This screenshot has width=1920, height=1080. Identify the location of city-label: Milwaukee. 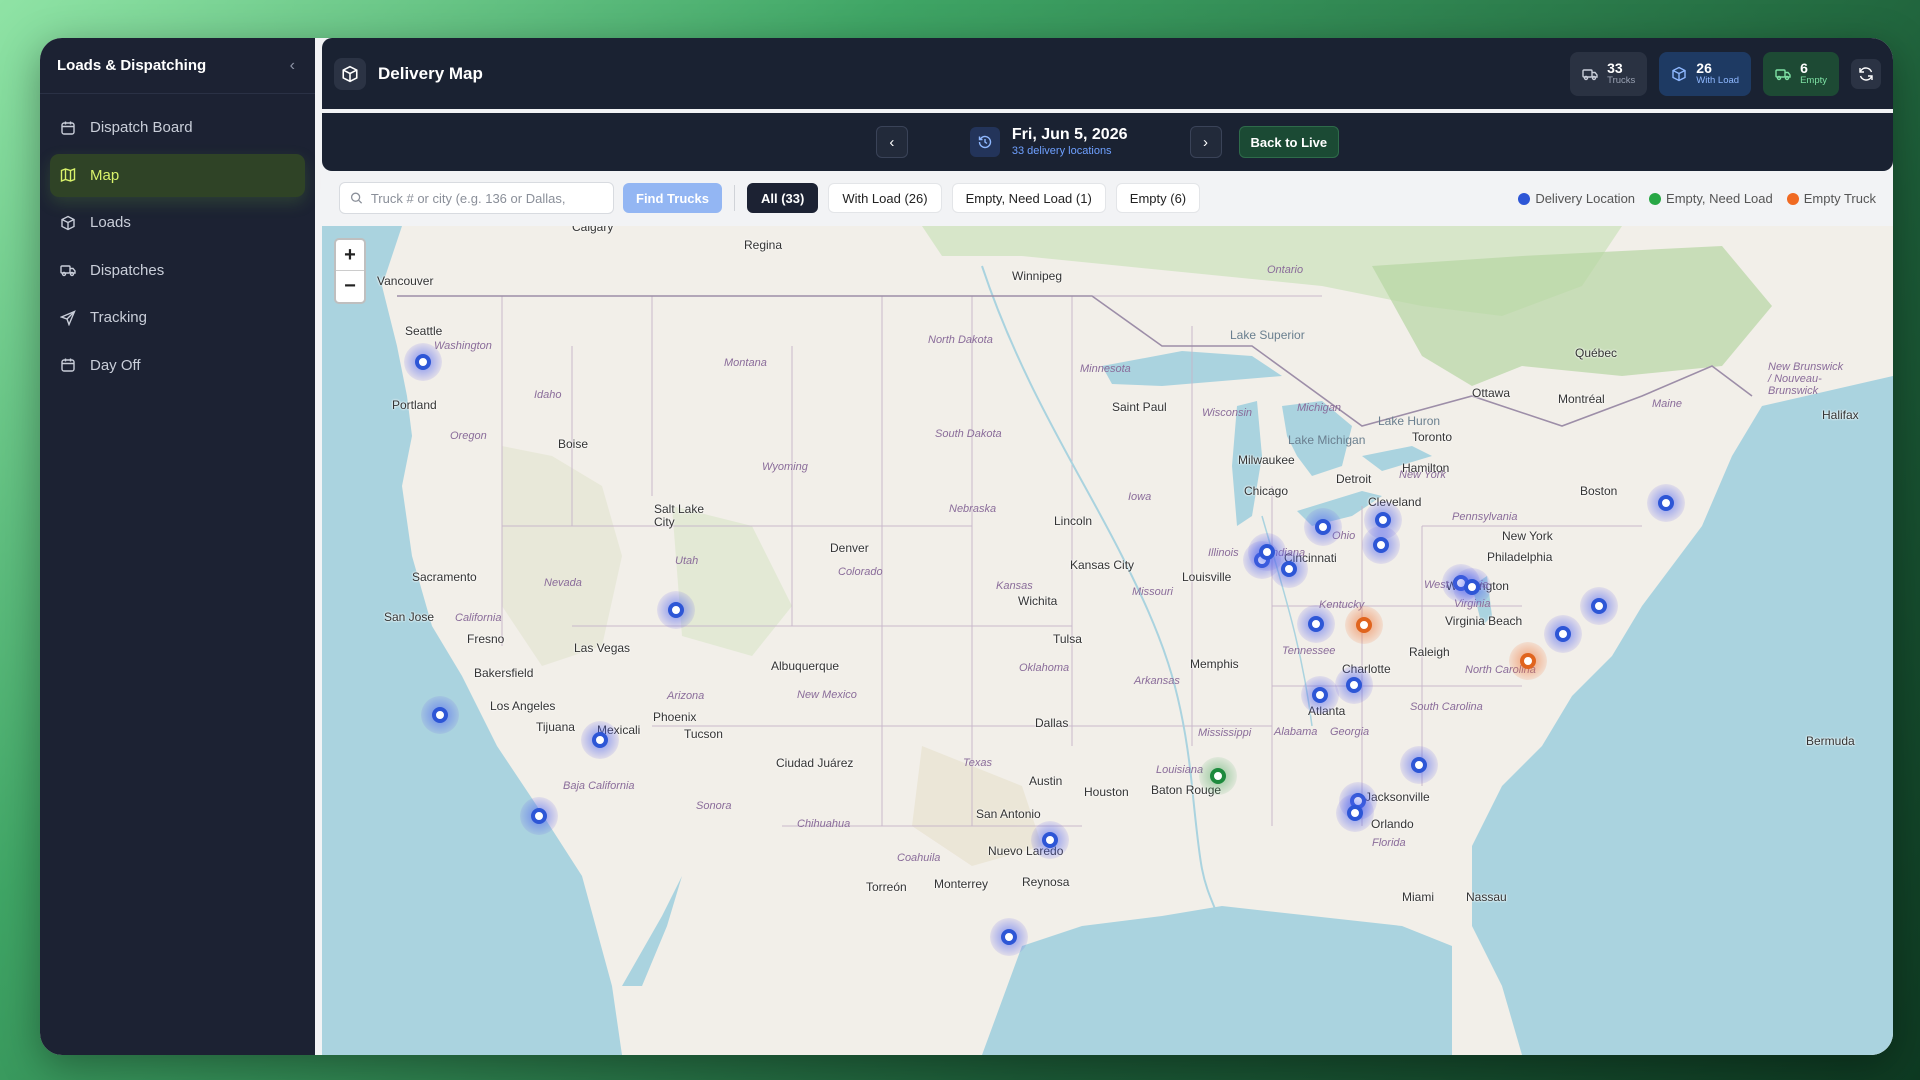
(1266, 460).